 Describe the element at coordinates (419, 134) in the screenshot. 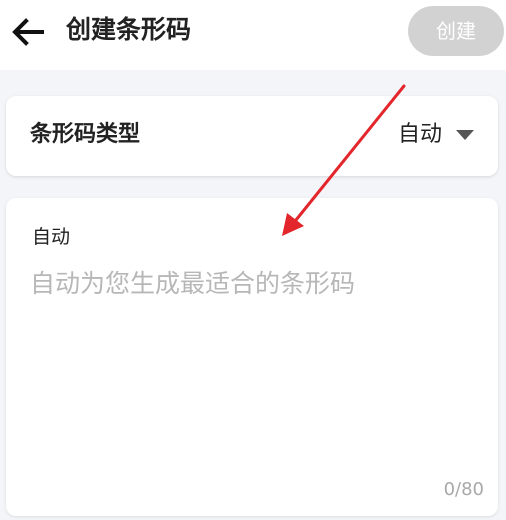

I see `barcode-type-value: 自动` at that location.